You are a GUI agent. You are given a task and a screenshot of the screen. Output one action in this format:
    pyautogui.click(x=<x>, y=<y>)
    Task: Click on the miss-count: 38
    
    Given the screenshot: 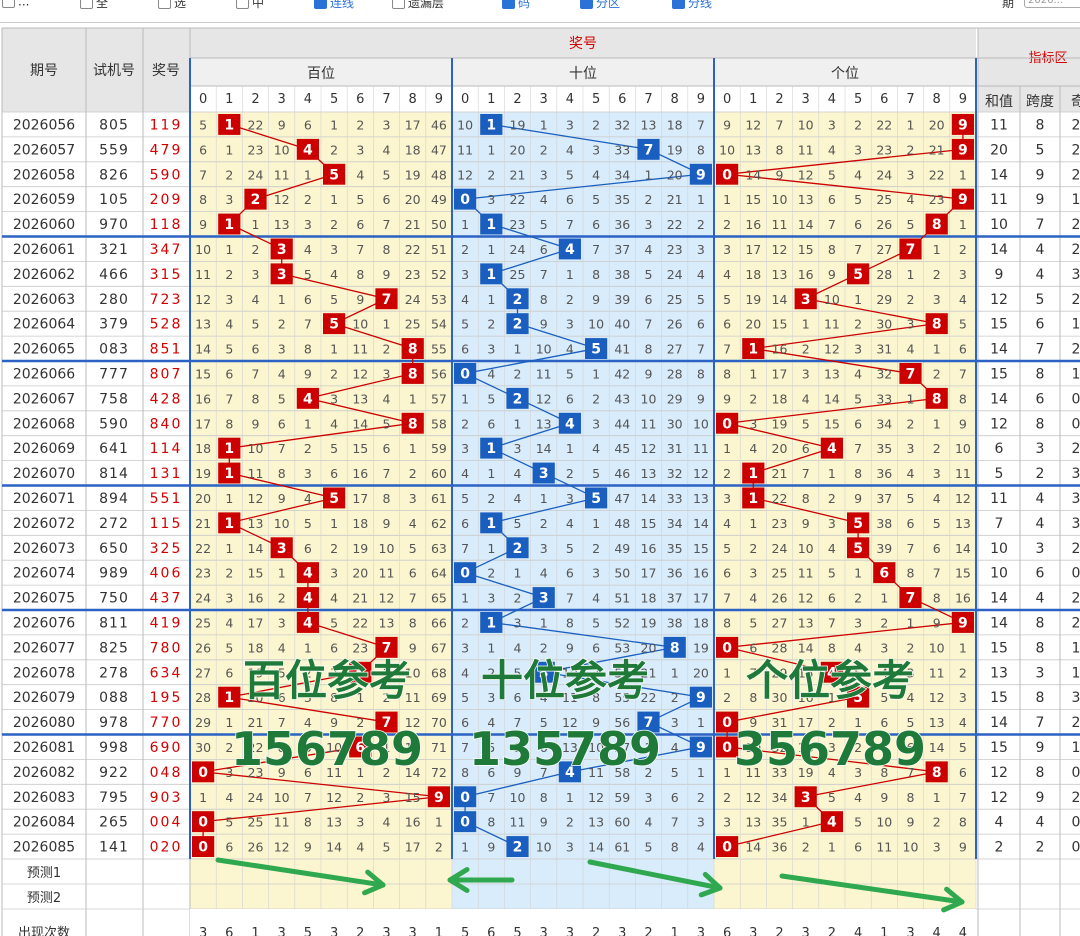 What is the action you would take?
    pyautogui.click(x=884, y=523)
    